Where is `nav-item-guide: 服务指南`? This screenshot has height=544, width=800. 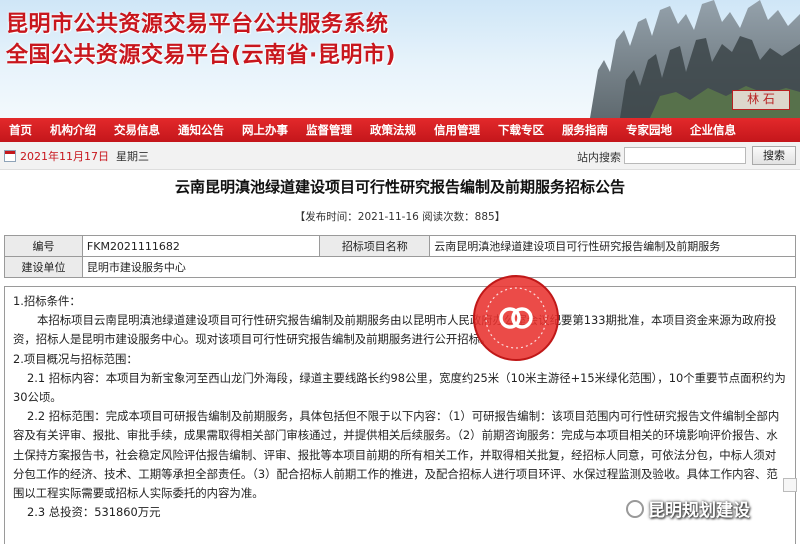
nav-item-guide: 服务指南 is located at coordinates (585, 130).